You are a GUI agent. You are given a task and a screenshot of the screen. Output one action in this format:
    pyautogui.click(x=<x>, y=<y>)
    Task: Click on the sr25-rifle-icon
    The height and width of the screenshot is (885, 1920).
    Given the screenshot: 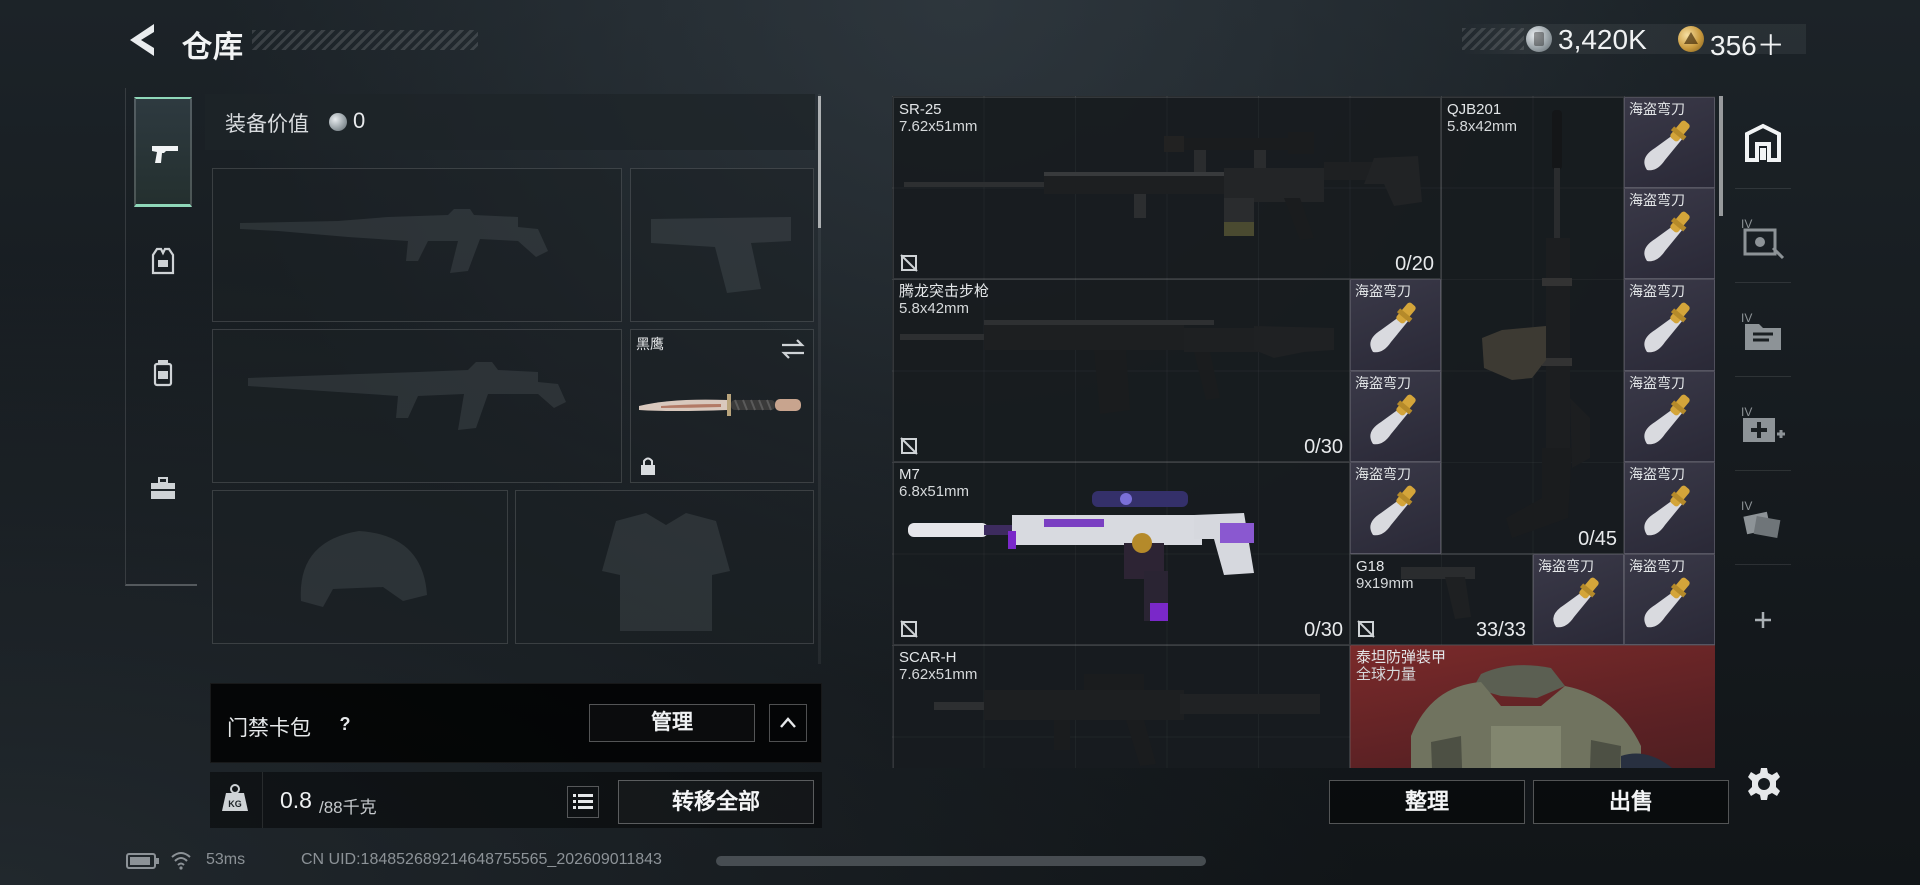 What is the action you would take?
    pyautogui.click(x=1163, y=186)
    